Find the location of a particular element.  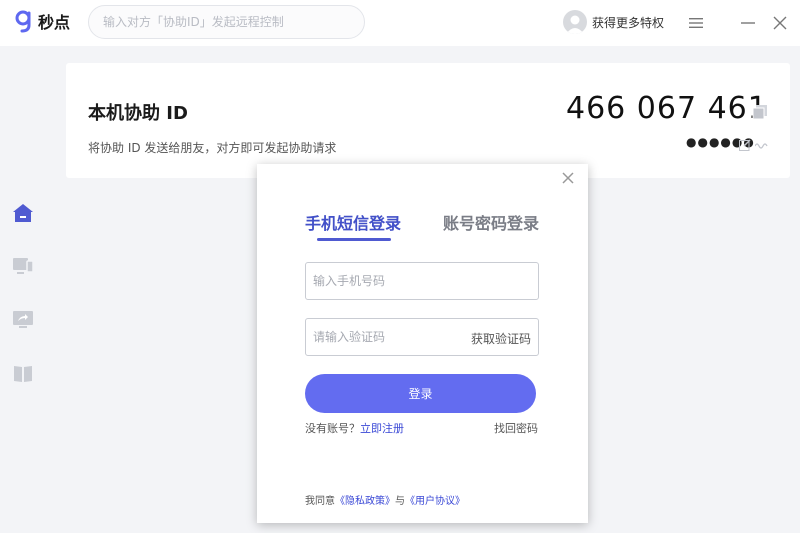

privacy-policy-link: 《隐私政策》 is located at coordinates (365, 501).